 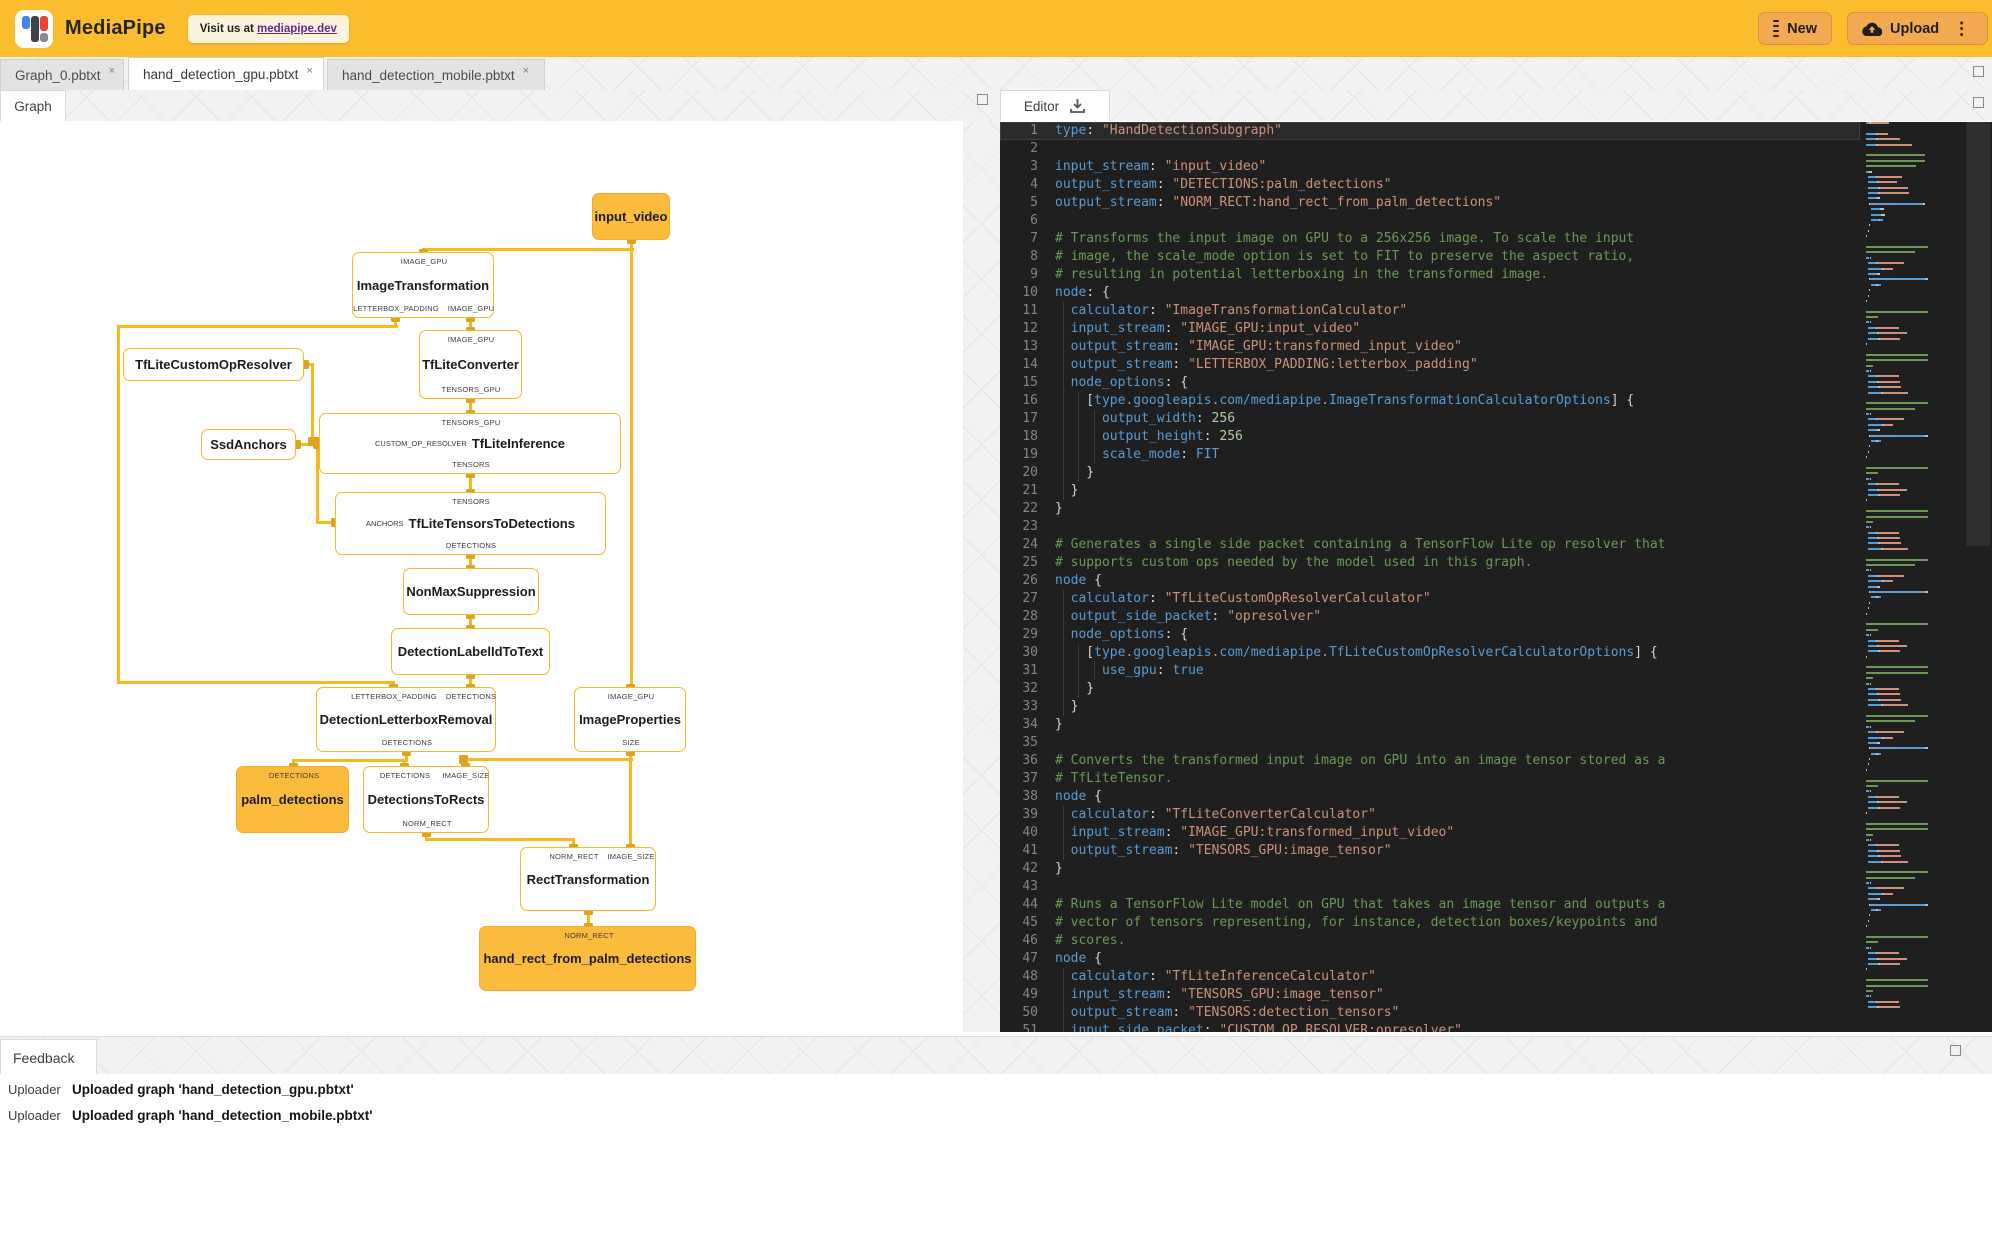 I want to click on node-label: DetectionLetterboxRemoval, so click(x=406, y=719).